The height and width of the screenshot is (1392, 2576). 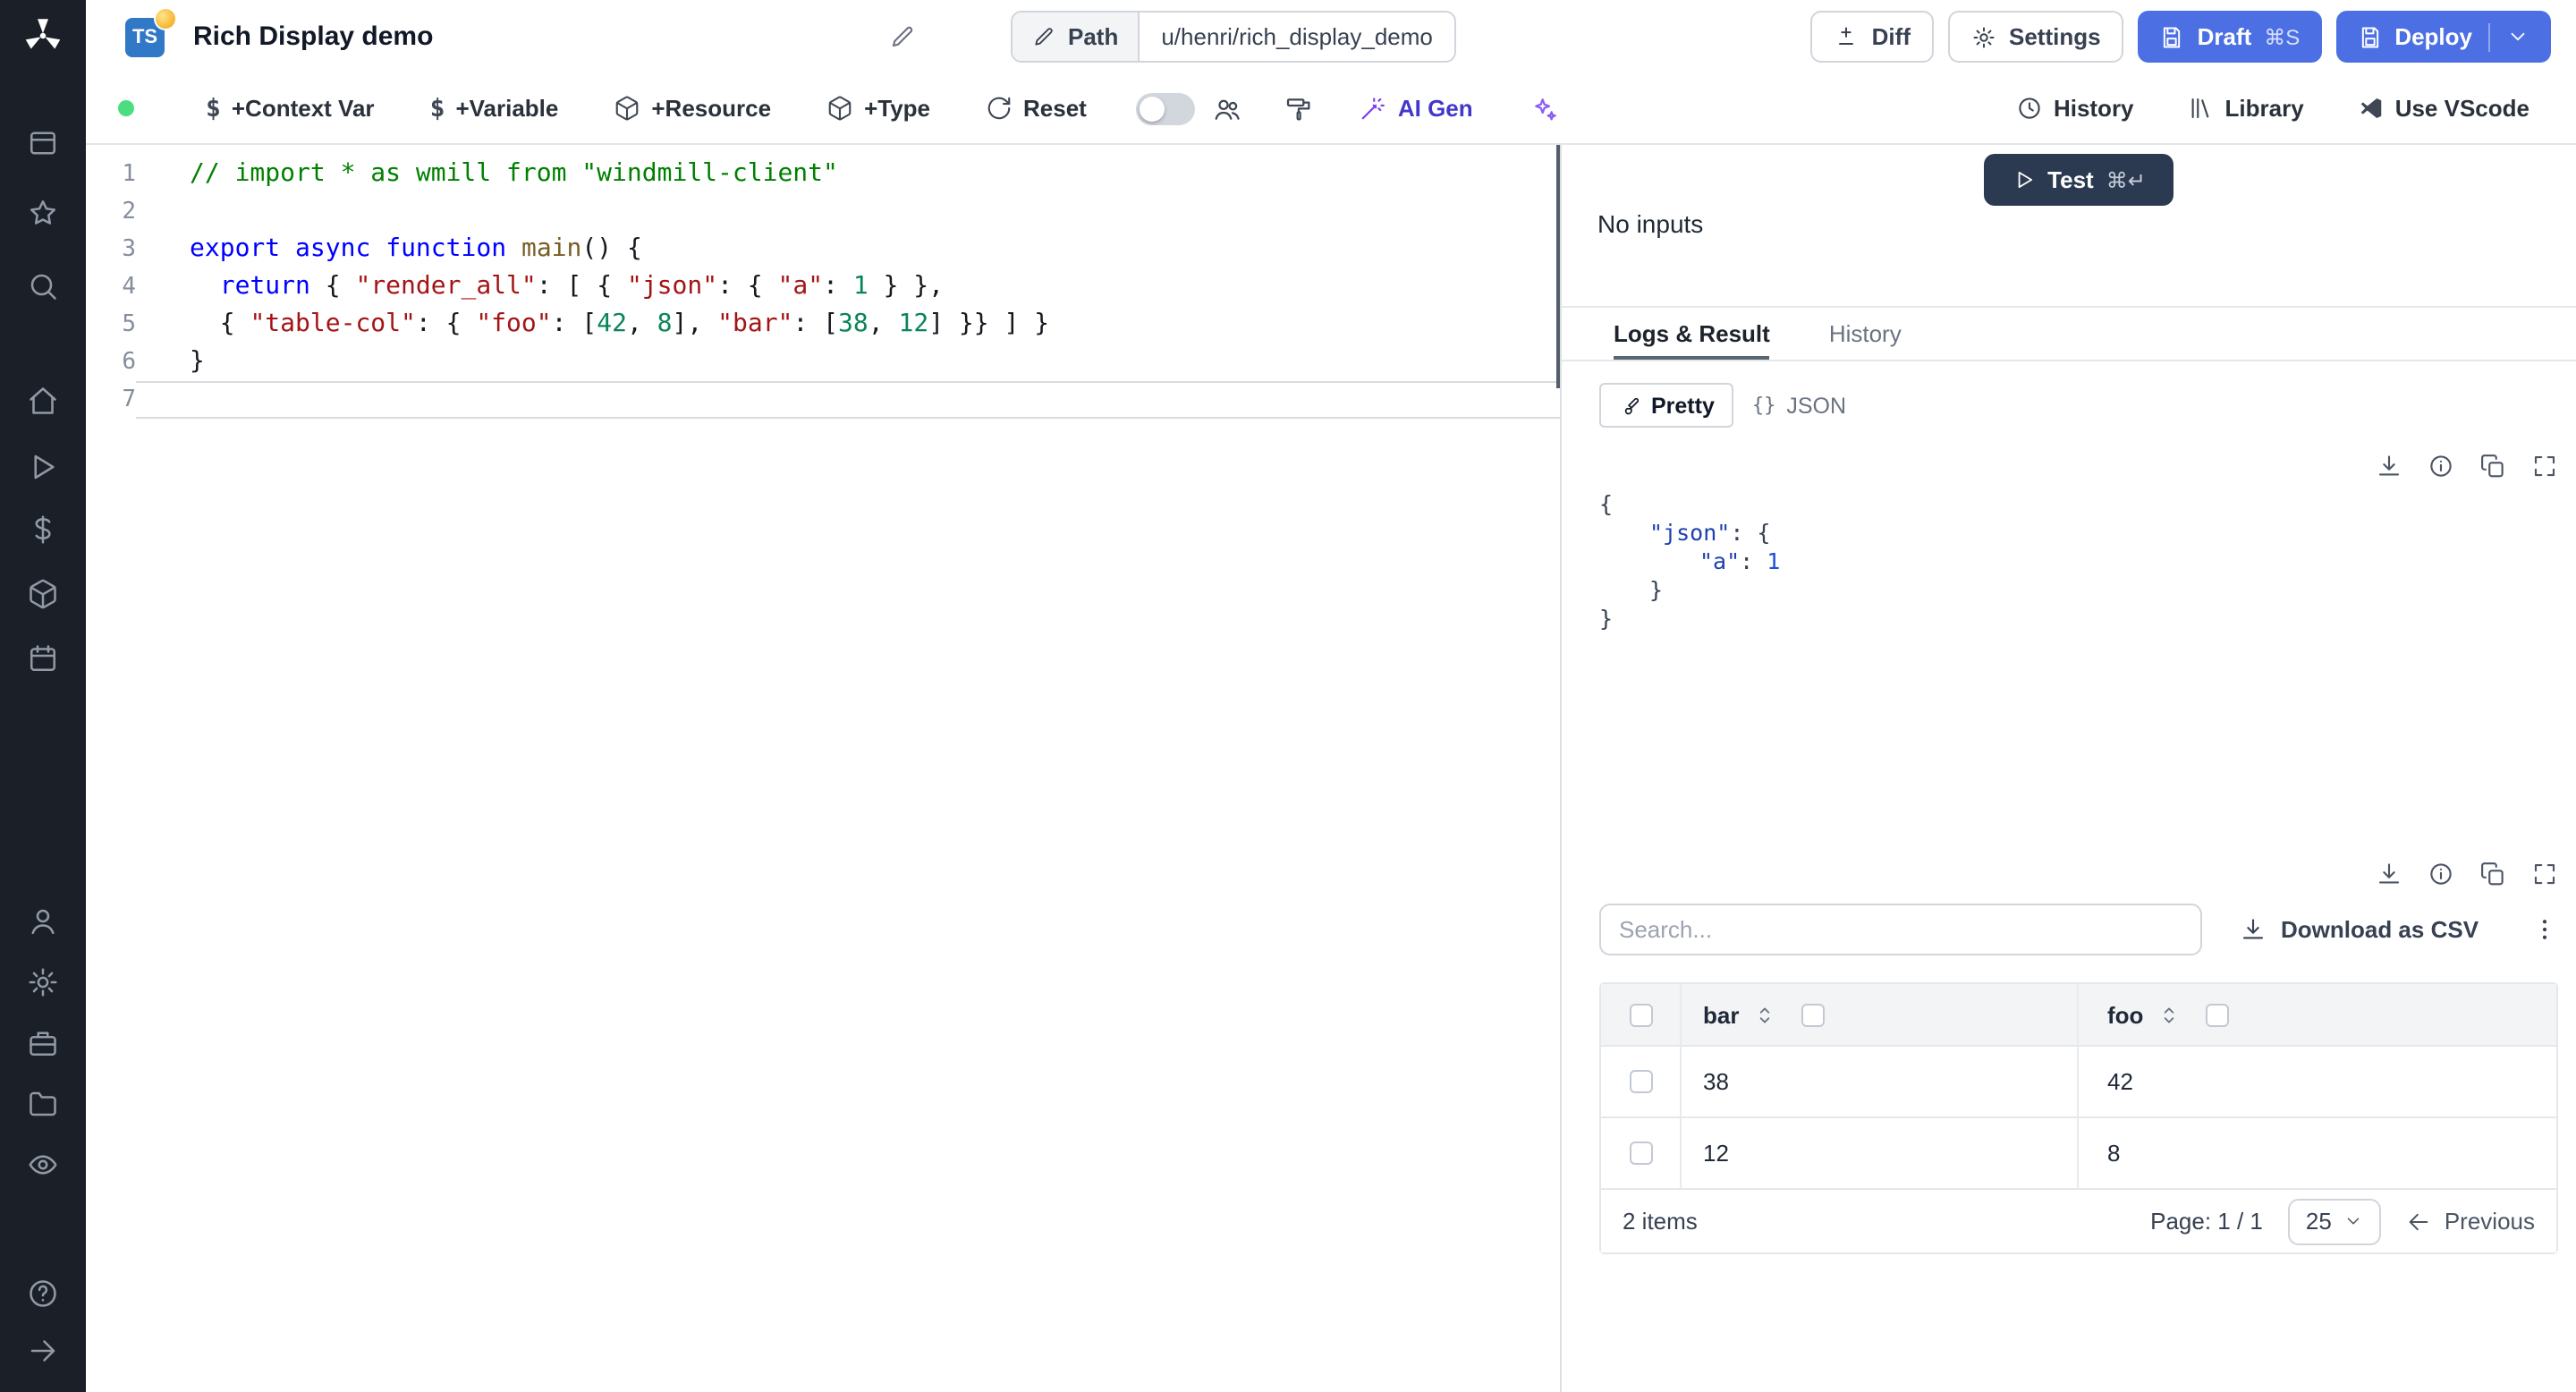 I want to click on resources-icon, so click(x=43, y=594).